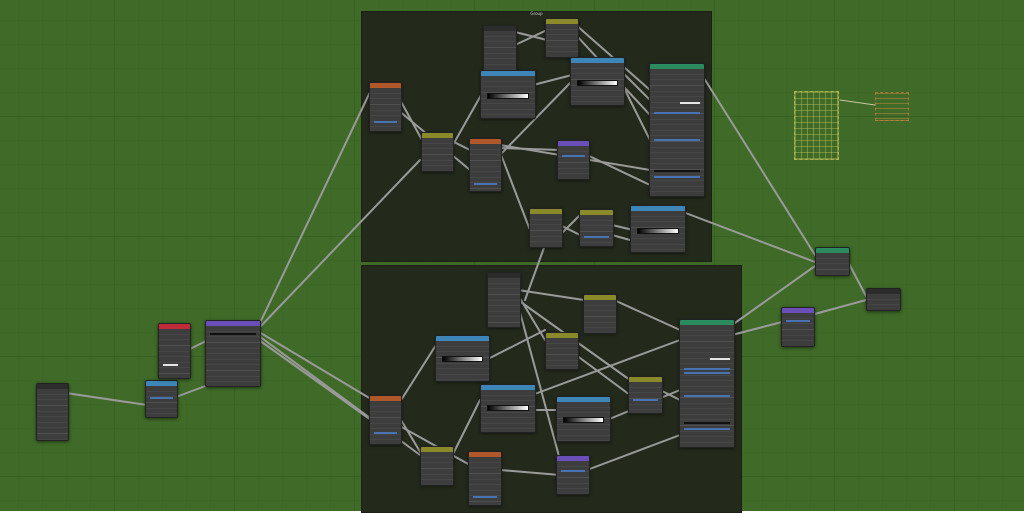 The image size is (1024, 513). I want to click on reroute-cluster-small, so click(892, 106).